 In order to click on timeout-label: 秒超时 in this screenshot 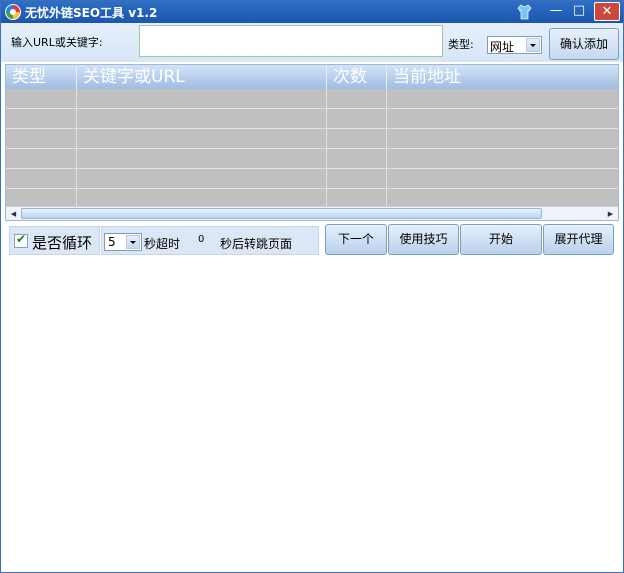, I will do `click(162, 244)`.